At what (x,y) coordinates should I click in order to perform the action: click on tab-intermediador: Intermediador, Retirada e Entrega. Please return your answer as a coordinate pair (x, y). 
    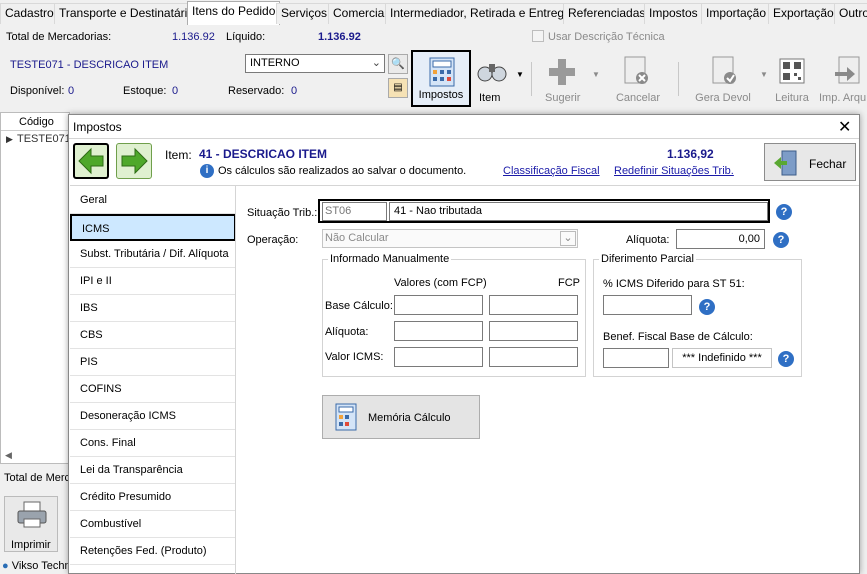
    Looking at the image, I should click on (480, 13).